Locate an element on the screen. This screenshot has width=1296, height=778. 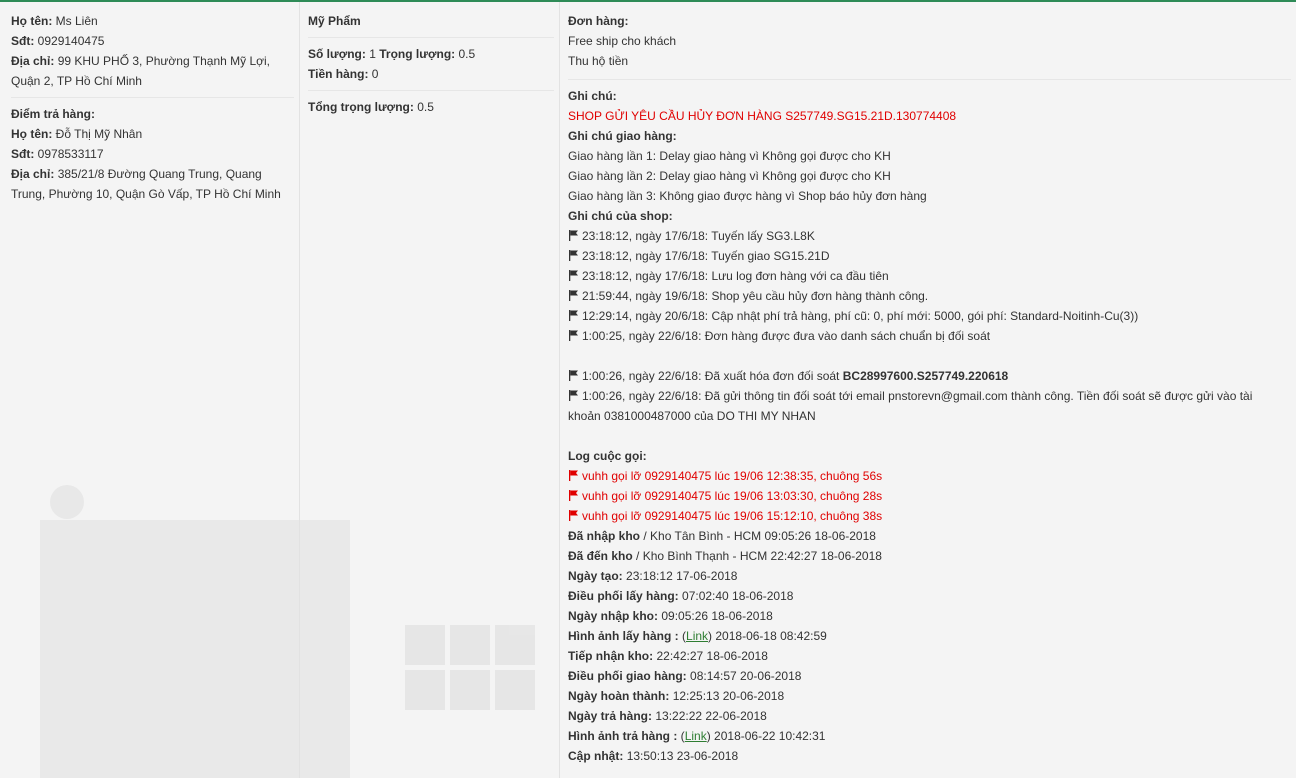
return-image-link: Link is located at coordinates (696, 736).